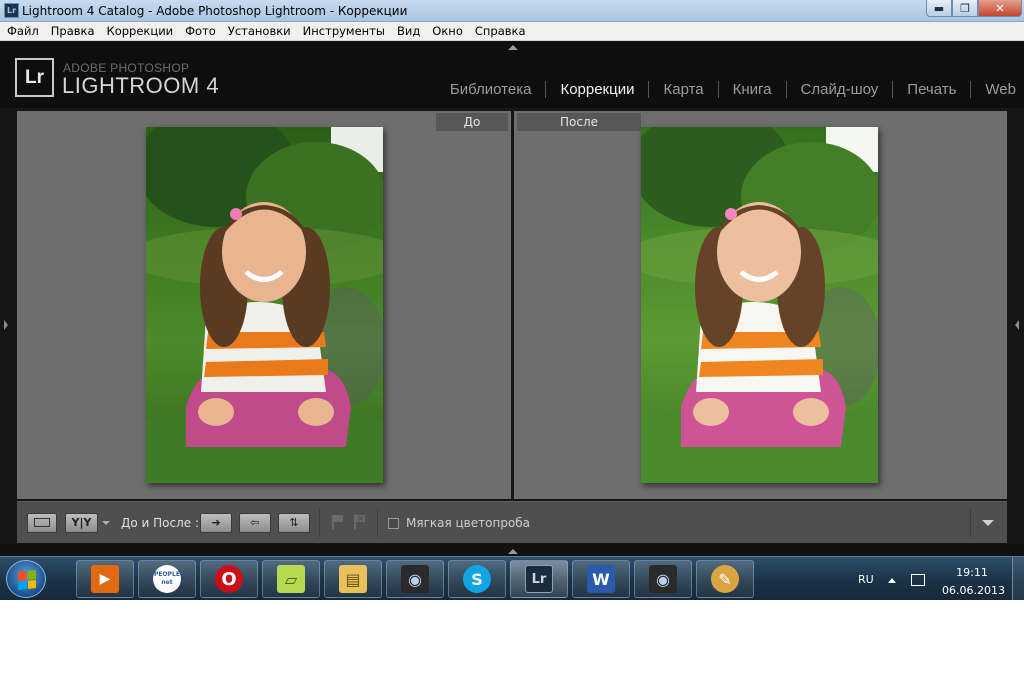 This screenshot has width=1024, height=688. I want to click on start-button, so click(26, 579).